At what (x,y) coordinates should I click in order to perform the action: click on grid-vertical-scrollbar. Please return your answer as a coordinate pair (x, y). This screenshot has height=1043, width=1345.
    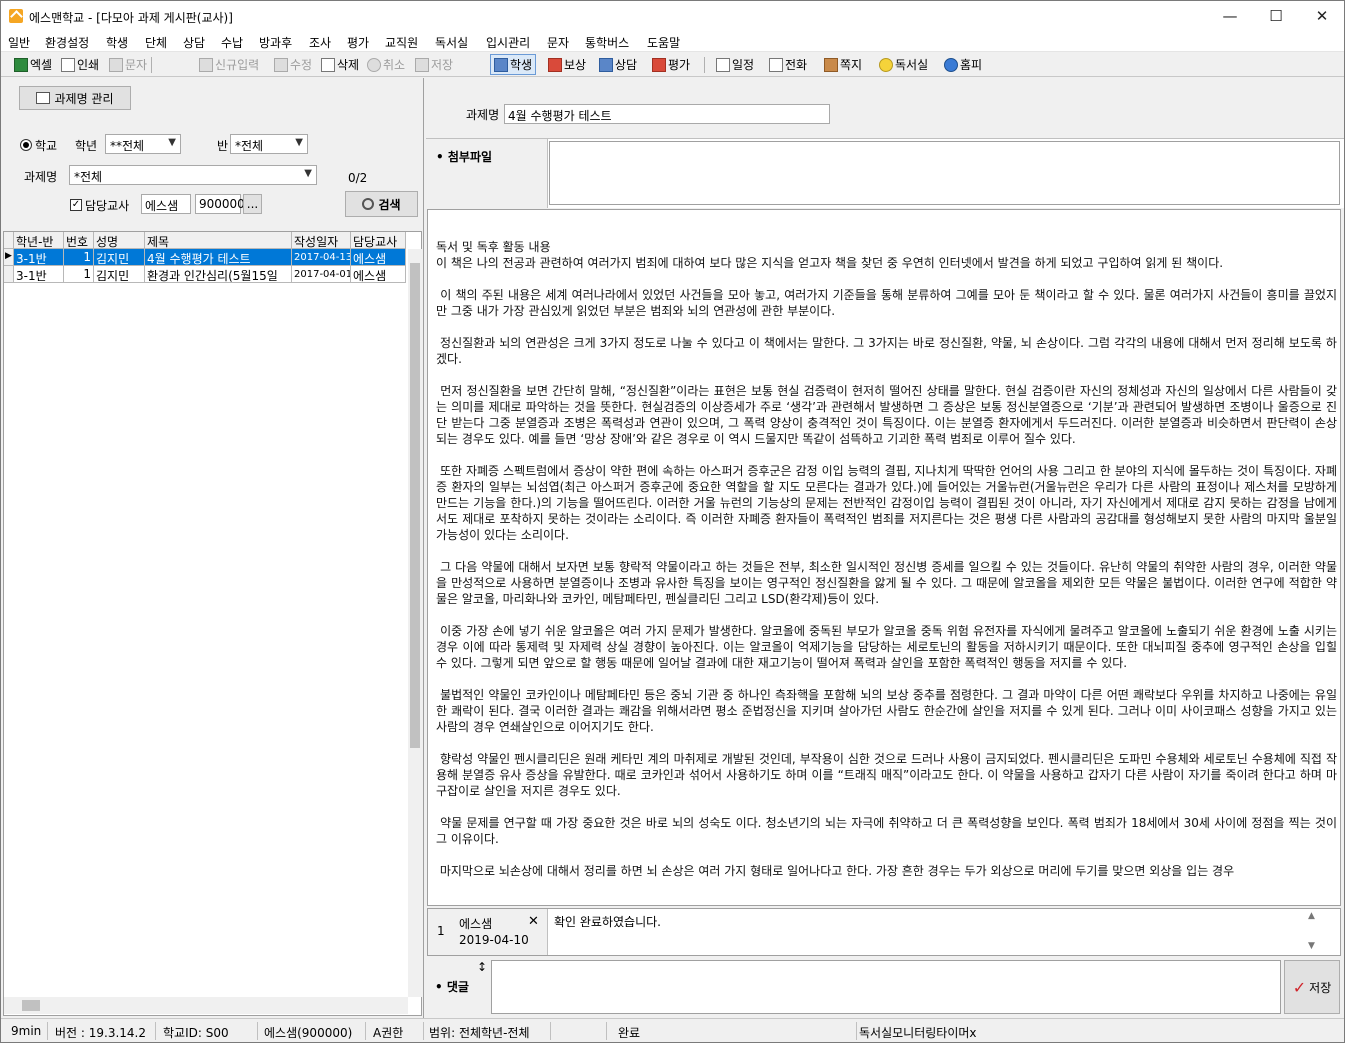
    Looking at the image, I should click on (415, 623).